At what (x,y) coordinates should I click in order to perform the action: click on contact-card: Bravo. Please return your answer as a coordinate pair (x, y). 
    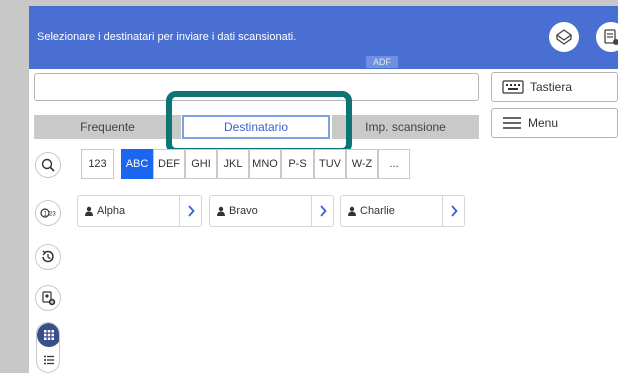
    Looking at the image, I should click on (271, 211).